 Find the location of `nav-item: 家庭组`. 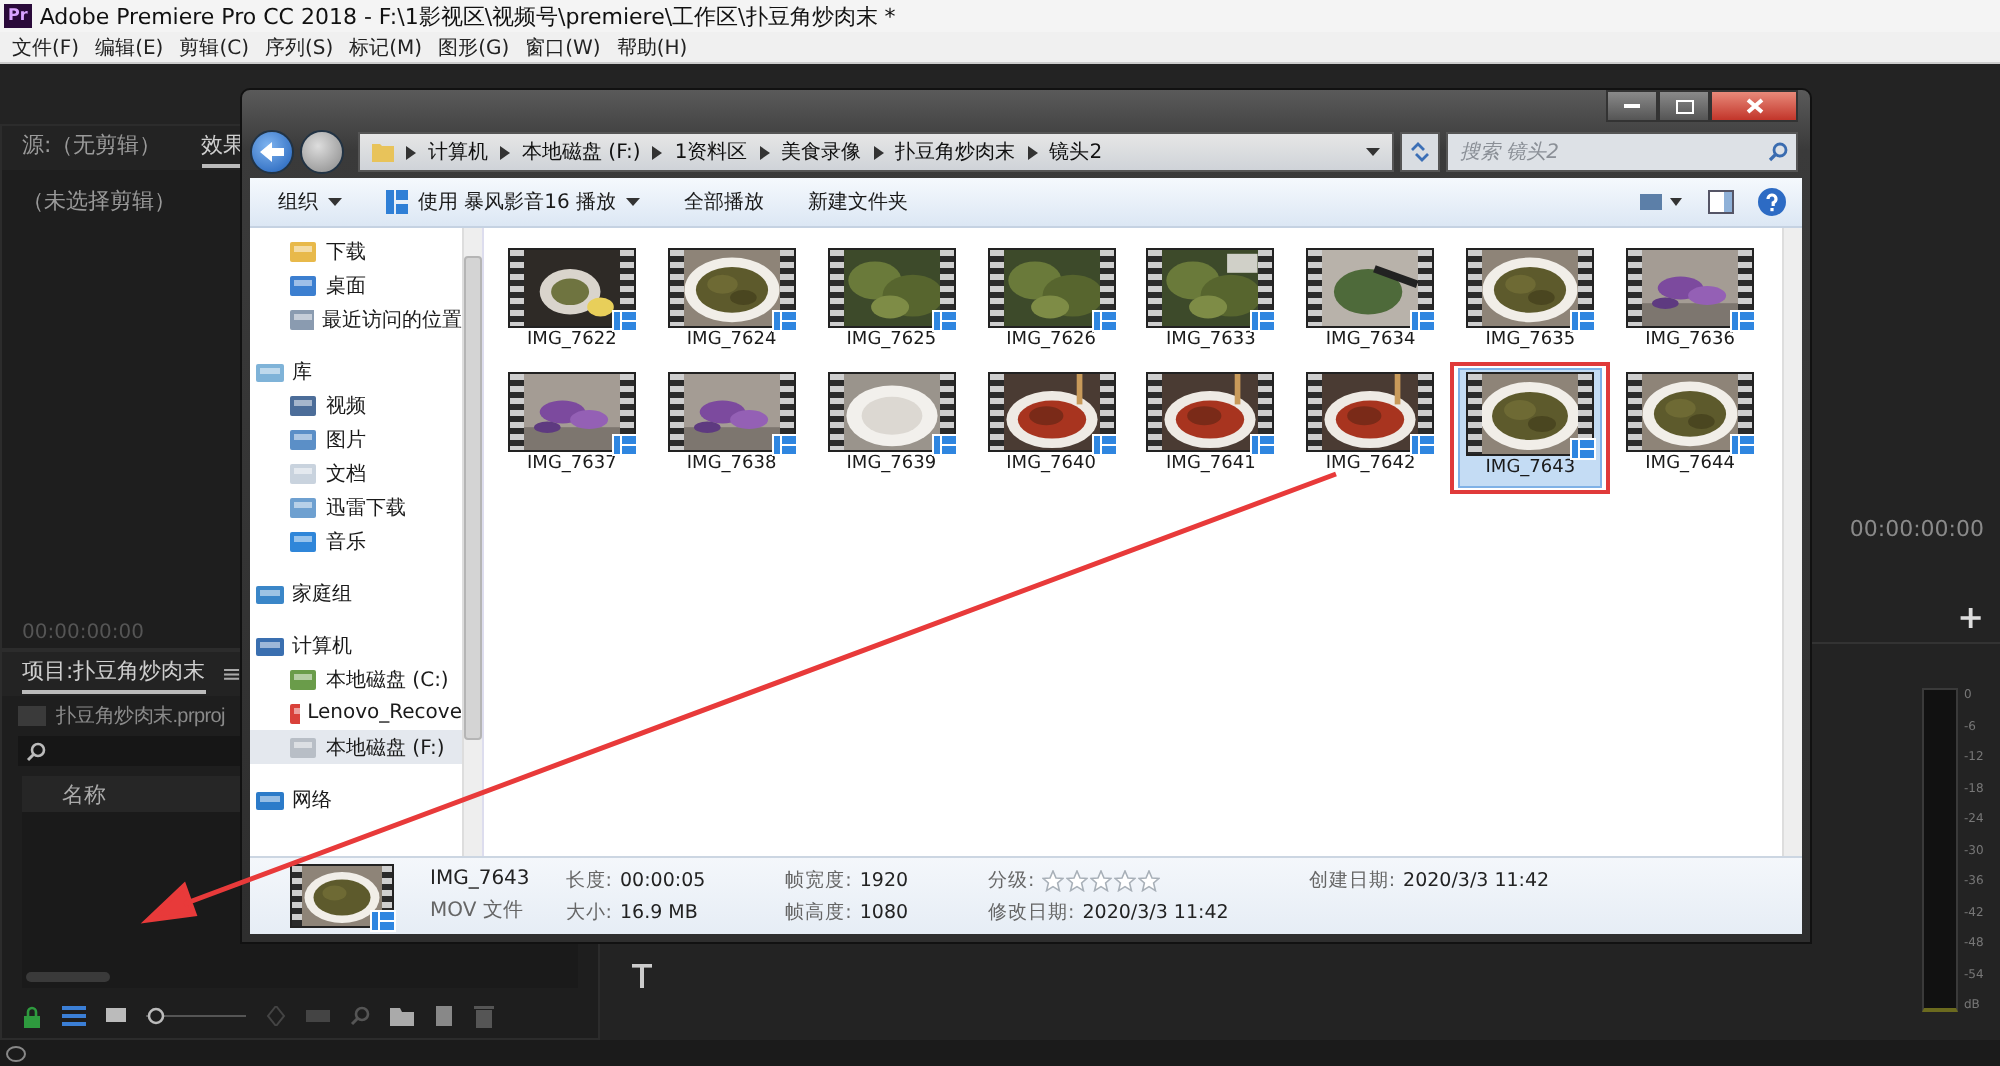

nav-item: 家庭组 is located at coordinates (356, 593).